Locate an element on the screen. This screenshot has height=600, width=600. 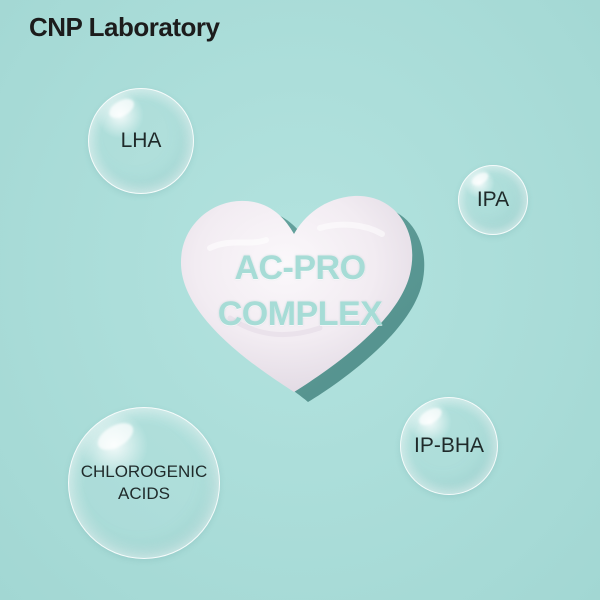
bubble-label-lha: LHA is located at coordinates (141, 141).